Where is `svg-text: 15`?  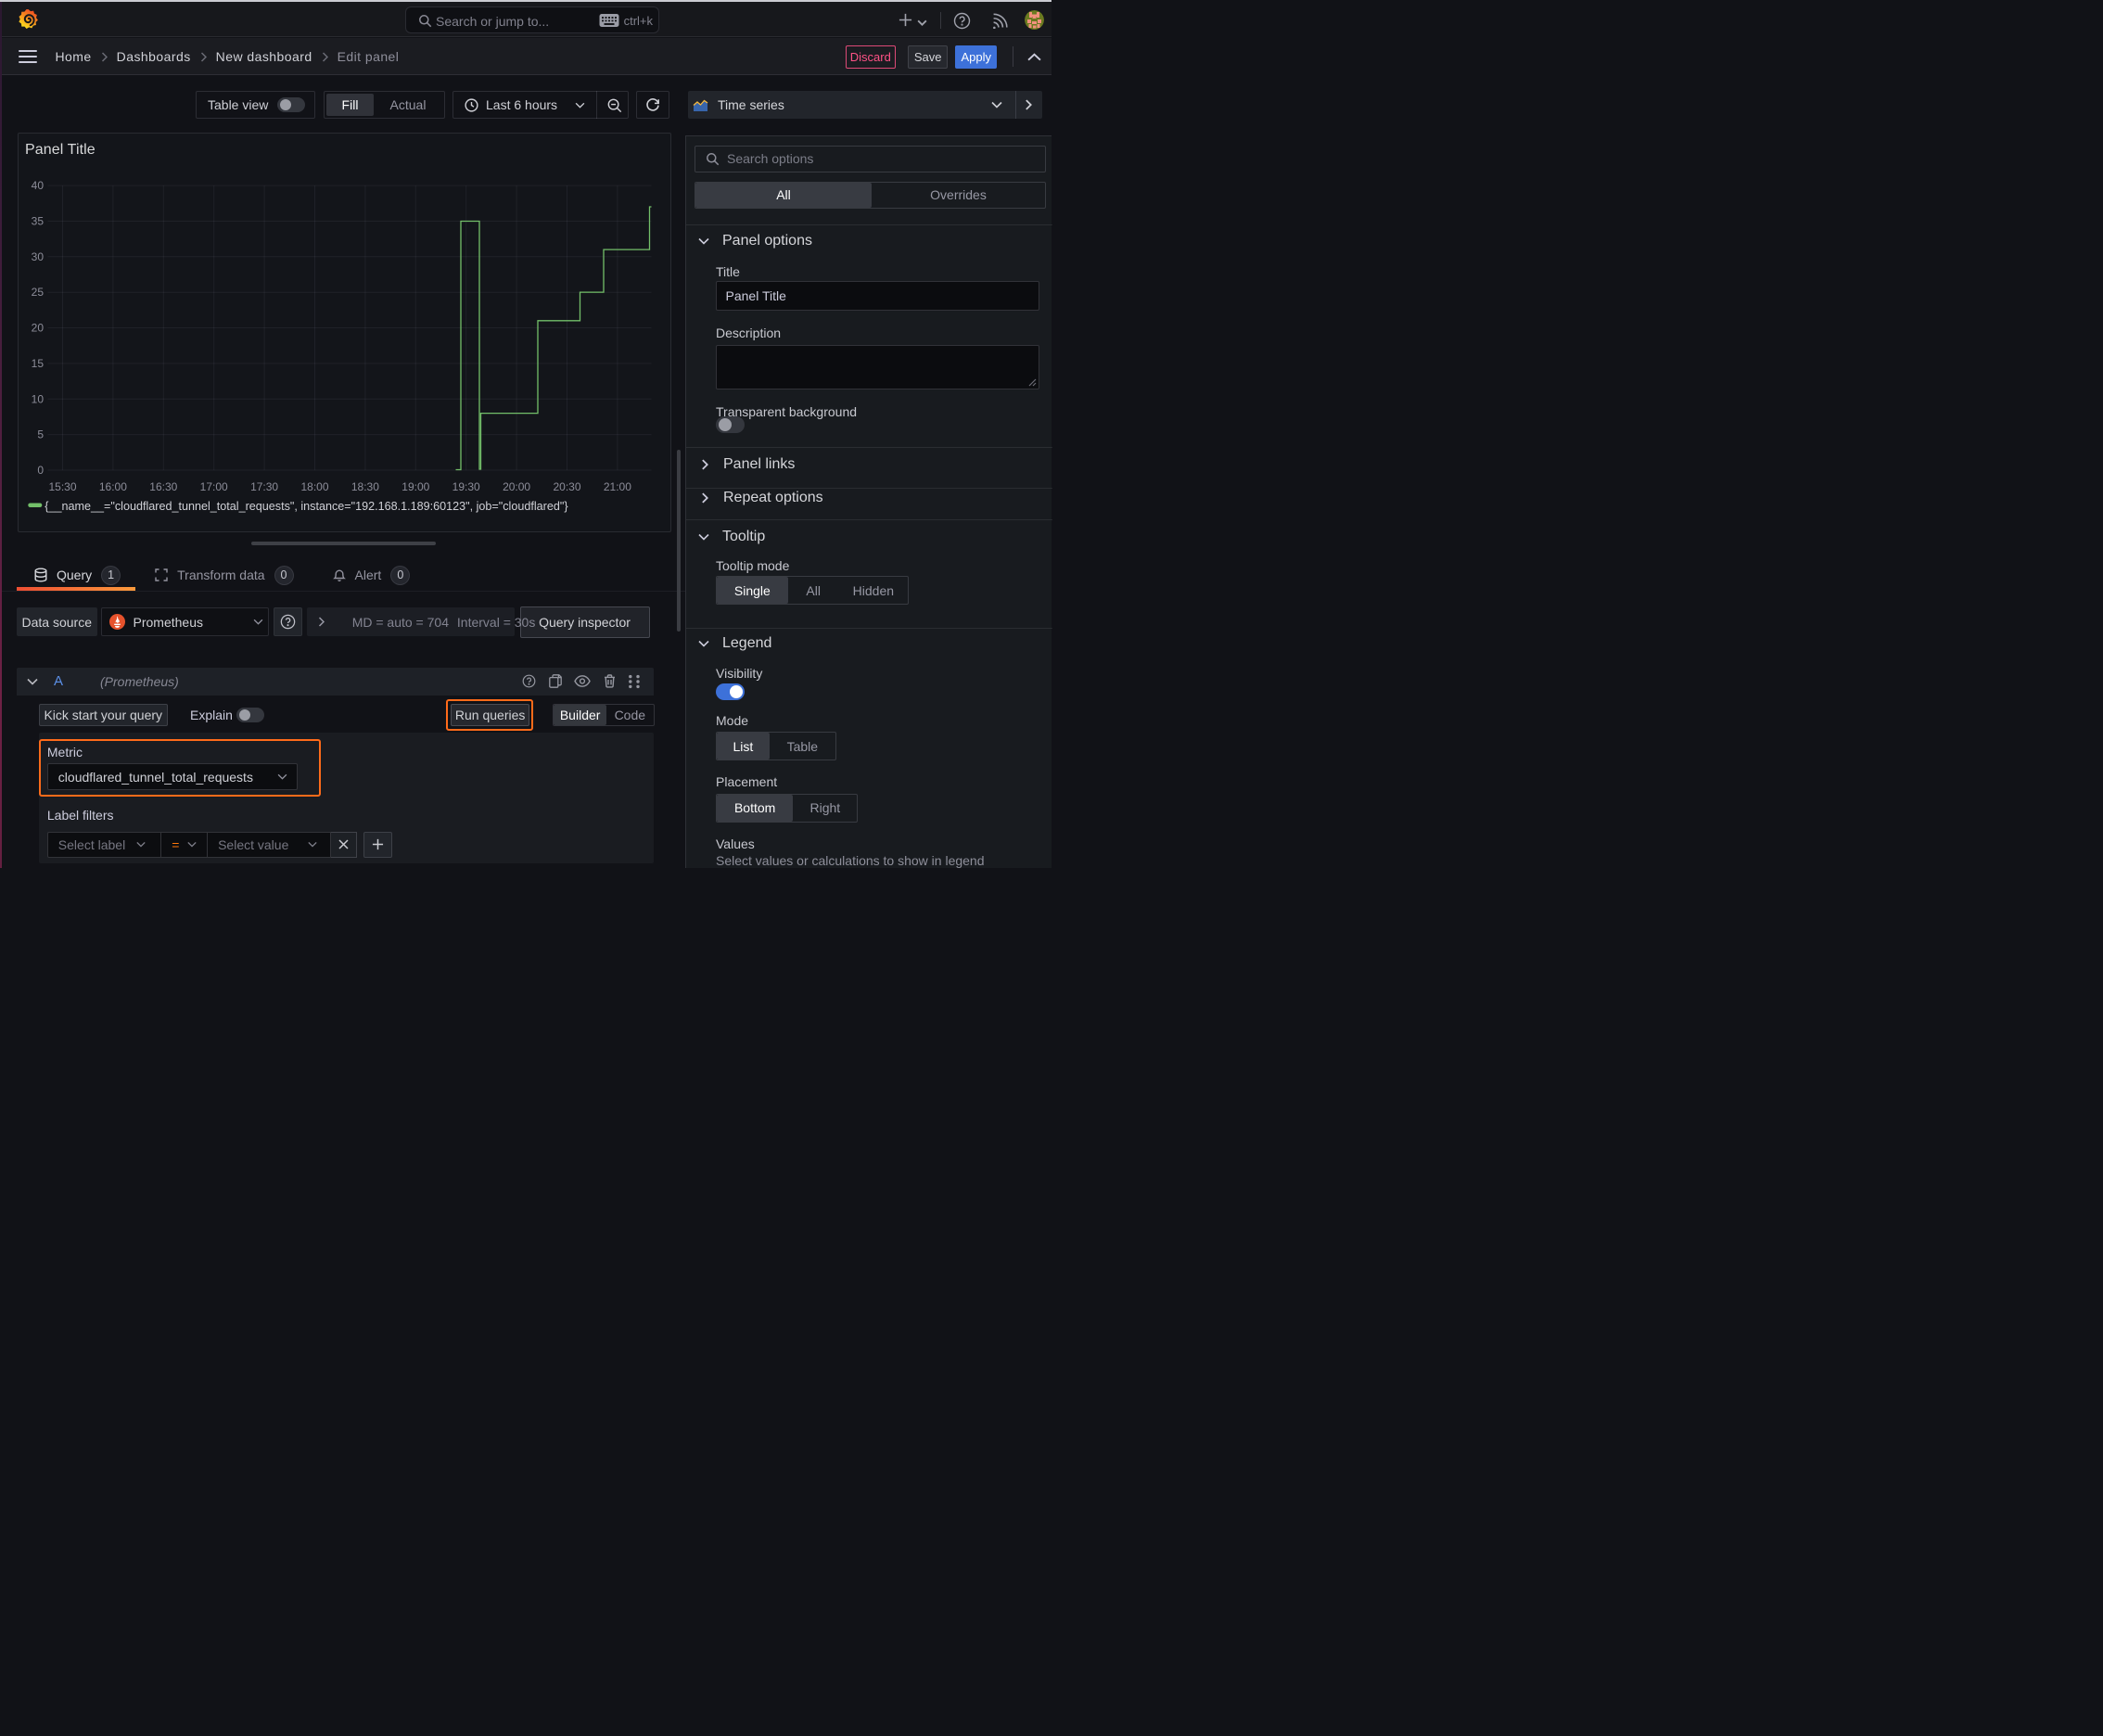
svg-text: 15 is located at coordinates (38, 363).